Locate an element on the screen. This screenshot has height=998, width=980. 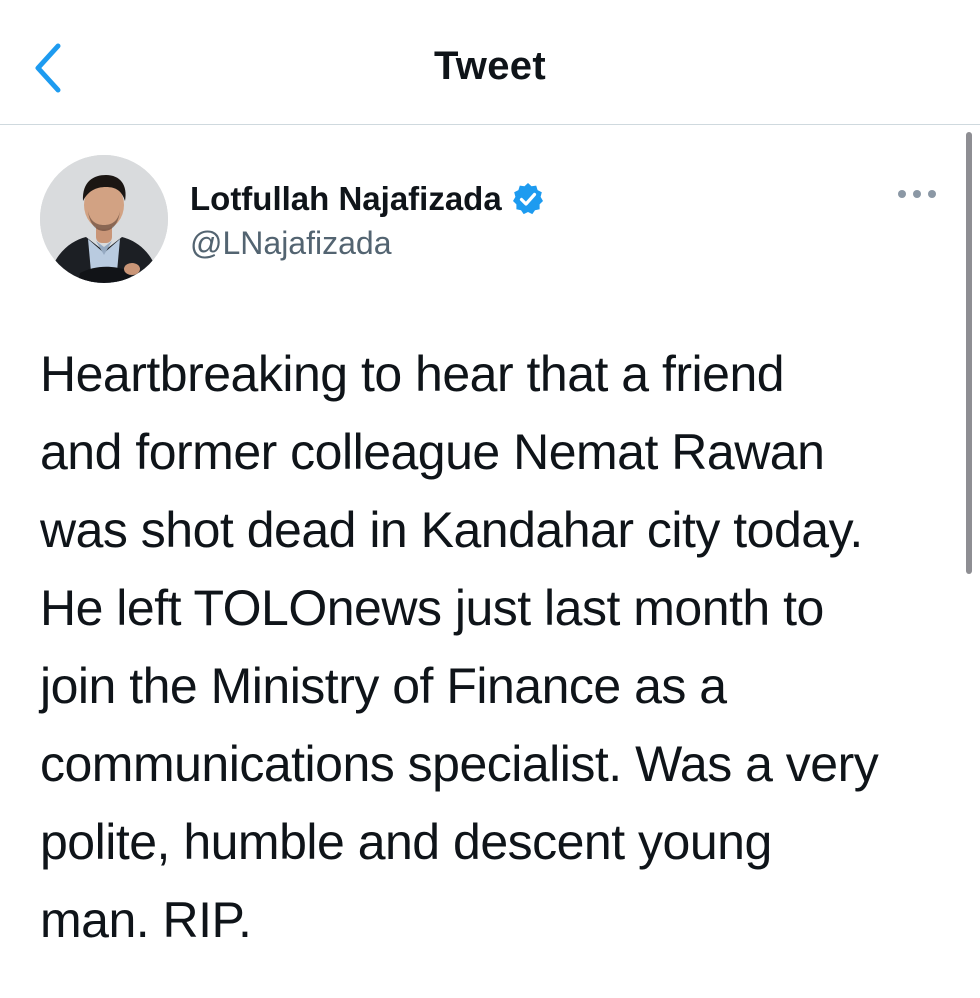
avatar is located at coordinates (104, 219).